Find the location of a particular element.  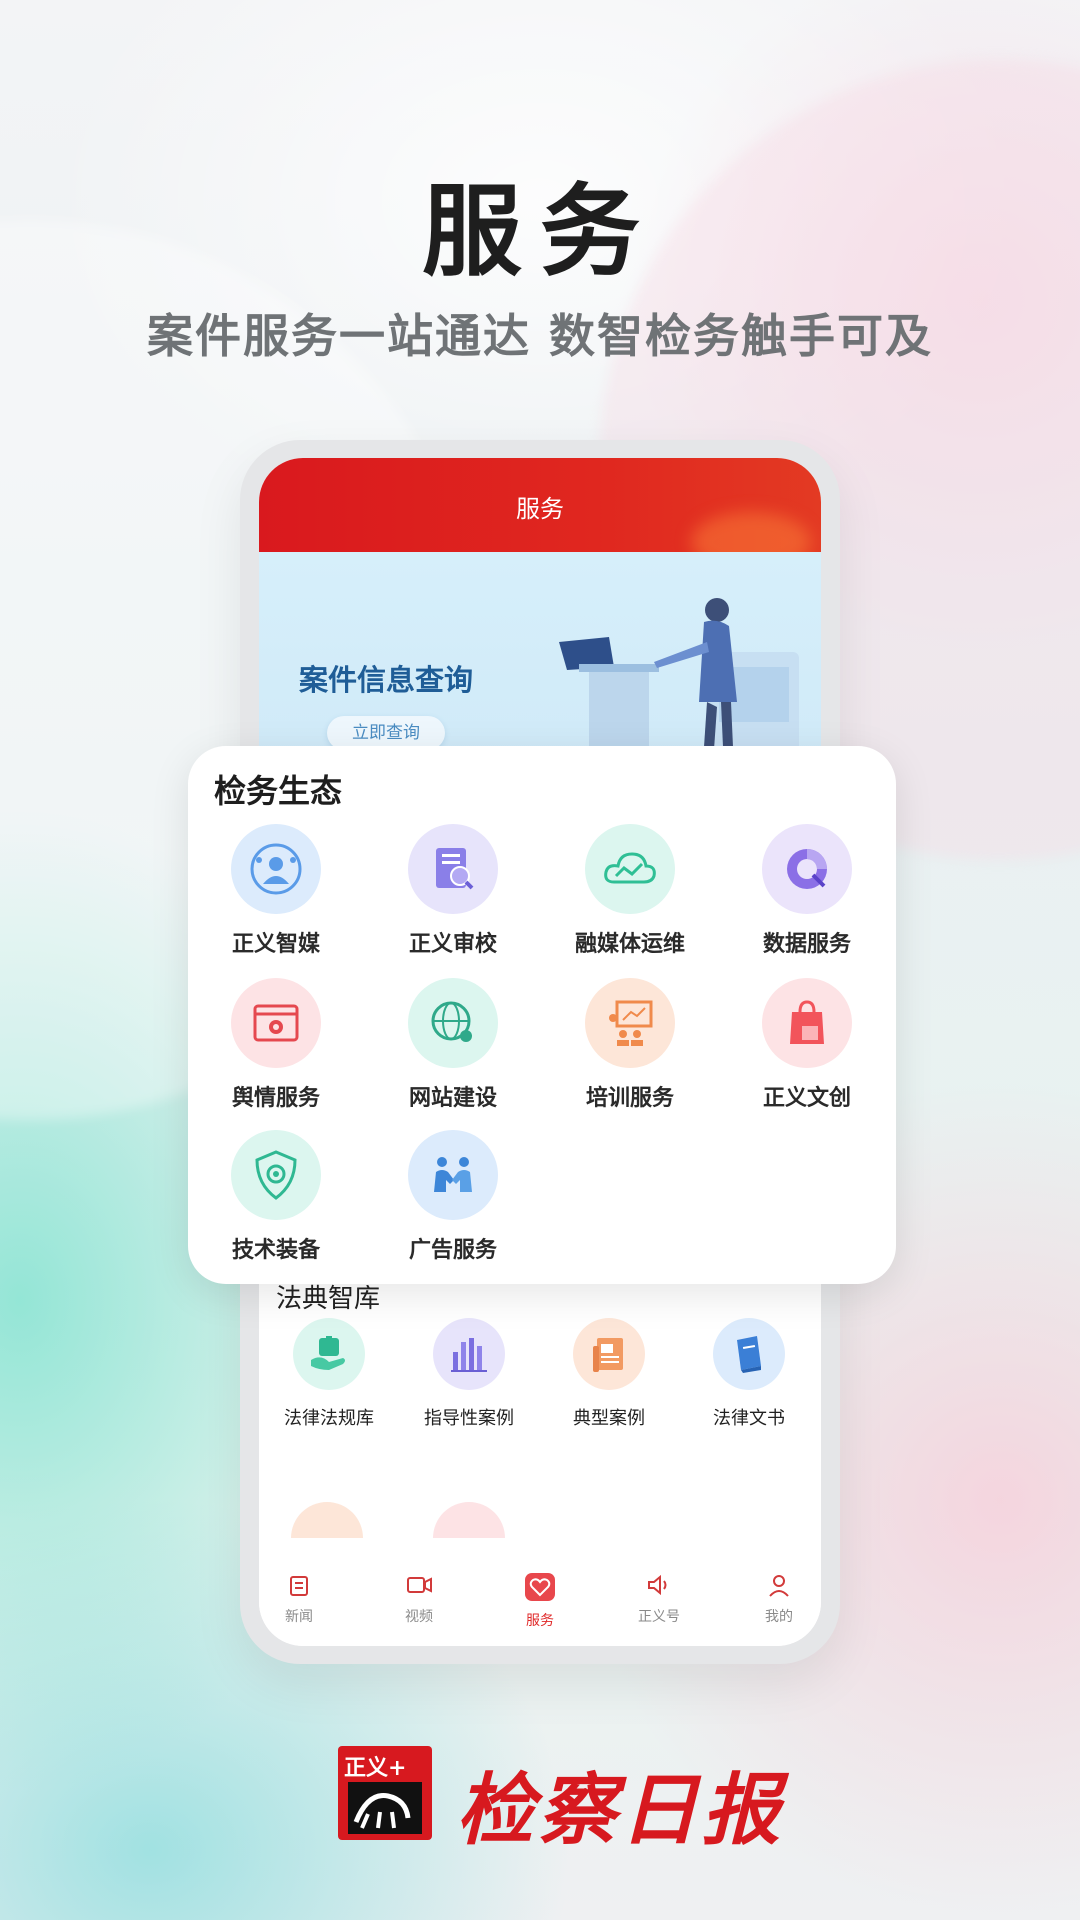

eco-item-label: 数据服务 is located at coordinates (806, 944).